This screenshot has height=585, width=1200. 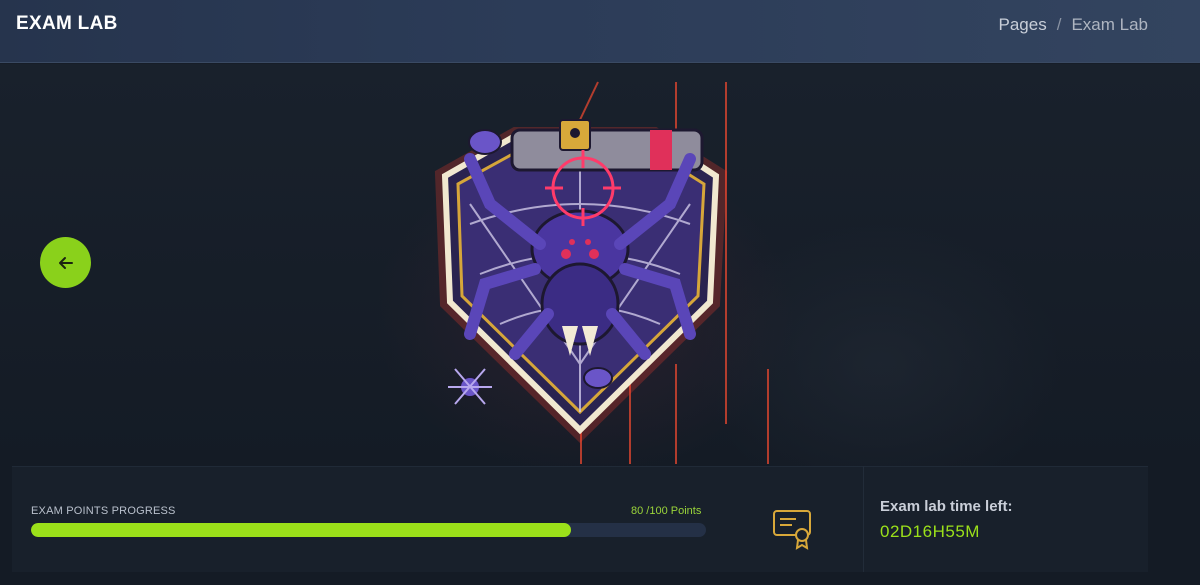 What do you see at coordinates (600, 31) in the screenshot?
I see `page-header: EXAM LAB Pages / Exam Lab` at bounding box center [600, 31].